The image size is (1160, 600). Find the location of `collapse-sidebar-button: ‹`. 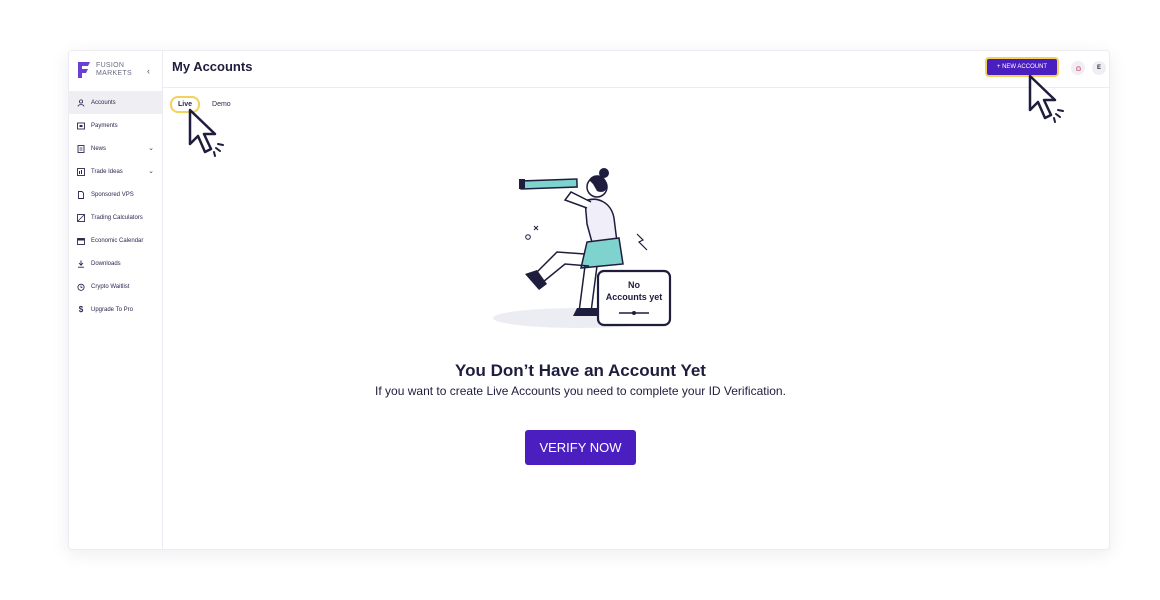

collapse-sidebar-button: ‹ is located at coordinates (148, 71).